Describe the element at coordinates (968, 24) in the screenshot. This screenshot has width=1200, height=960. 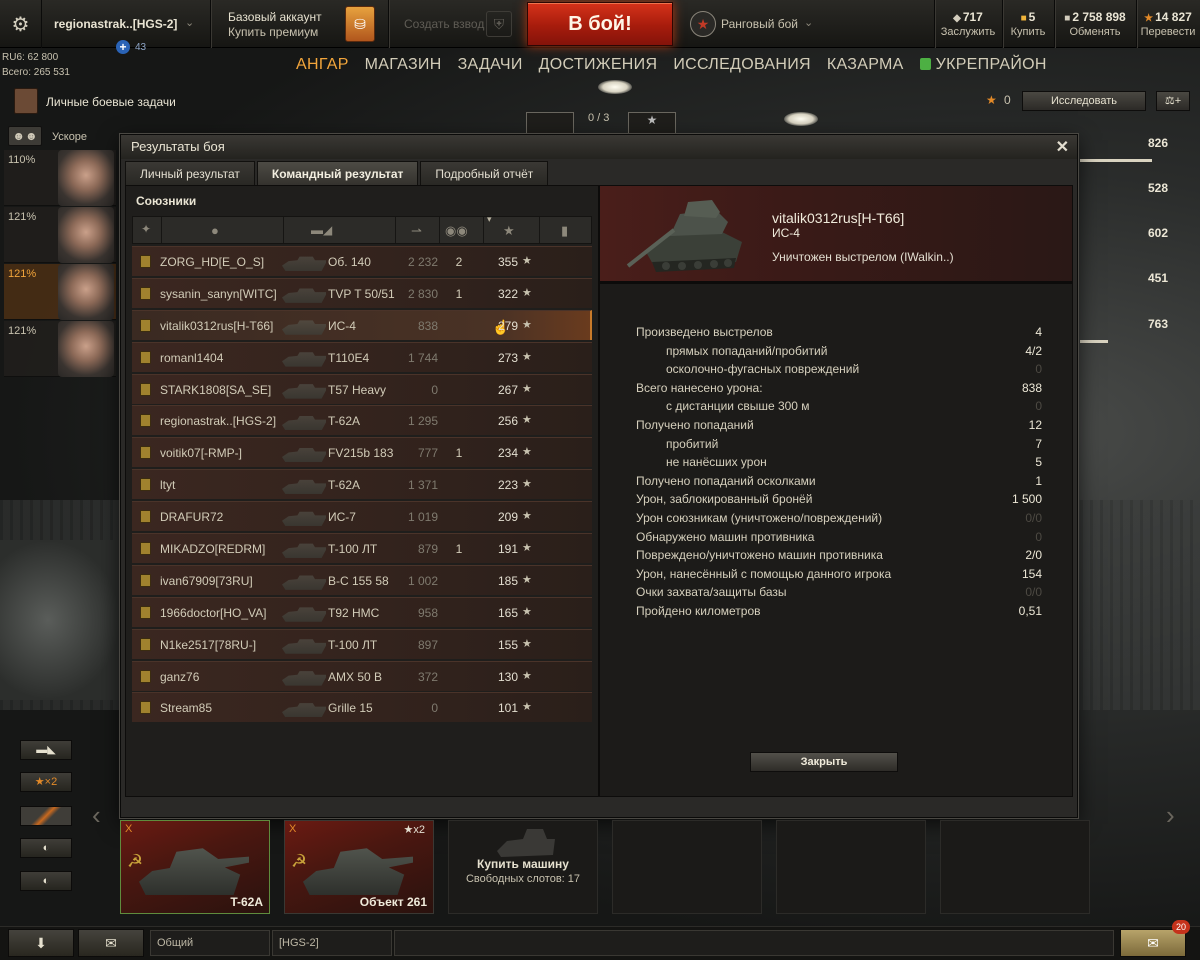
I see `bonds-currency: ◆ 717 Заслужить` at that location.